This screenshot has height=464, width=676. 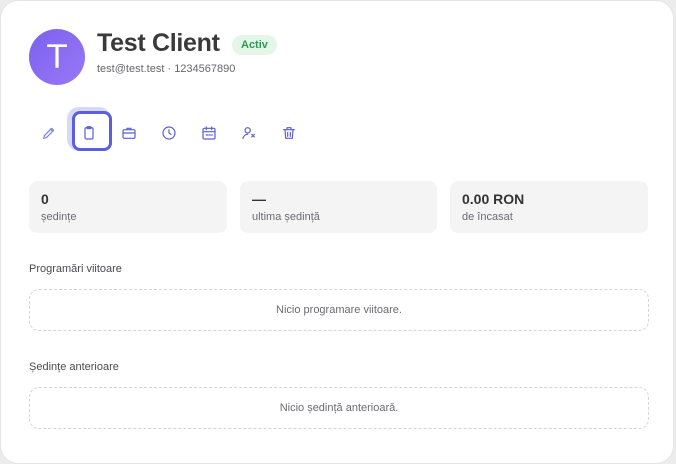 I want to click on action-toolbar, so click(x=169, y=131).